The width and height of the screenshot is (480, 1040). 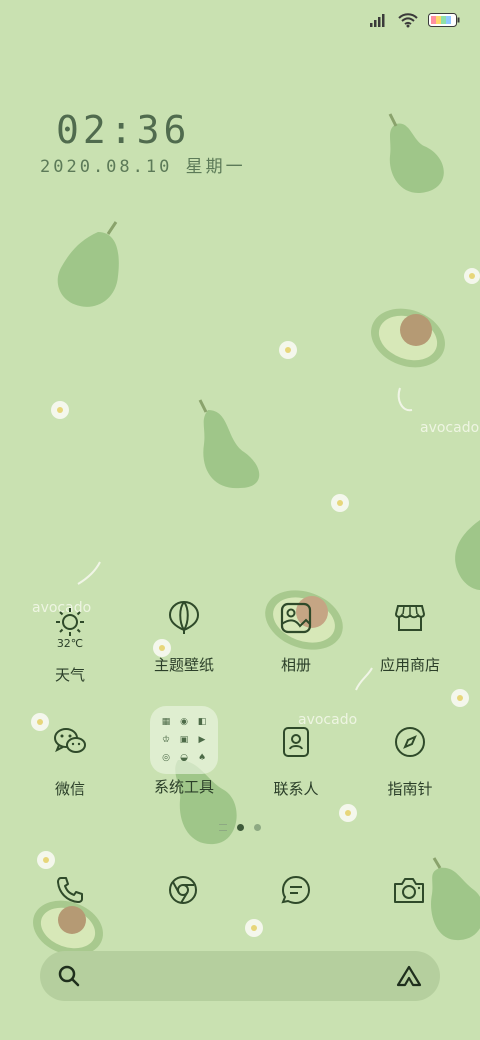 I want to click on phone-icon, so click(x=70, y=890).